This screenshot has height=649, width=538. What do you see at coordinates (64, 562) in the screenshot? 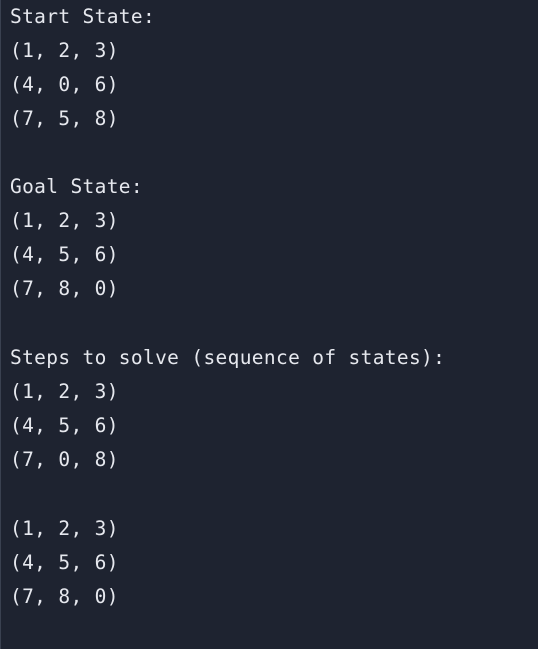
I see `step-2-row-2: (4, 5, 6)` at bounding box center [64, 562].